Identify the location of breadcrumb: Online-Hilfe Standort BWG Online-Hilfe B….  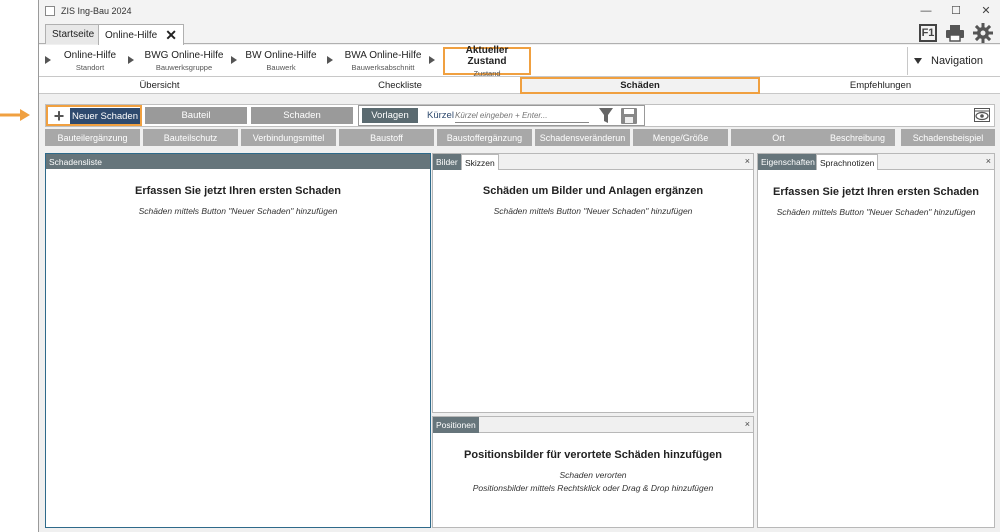
(519, 61).